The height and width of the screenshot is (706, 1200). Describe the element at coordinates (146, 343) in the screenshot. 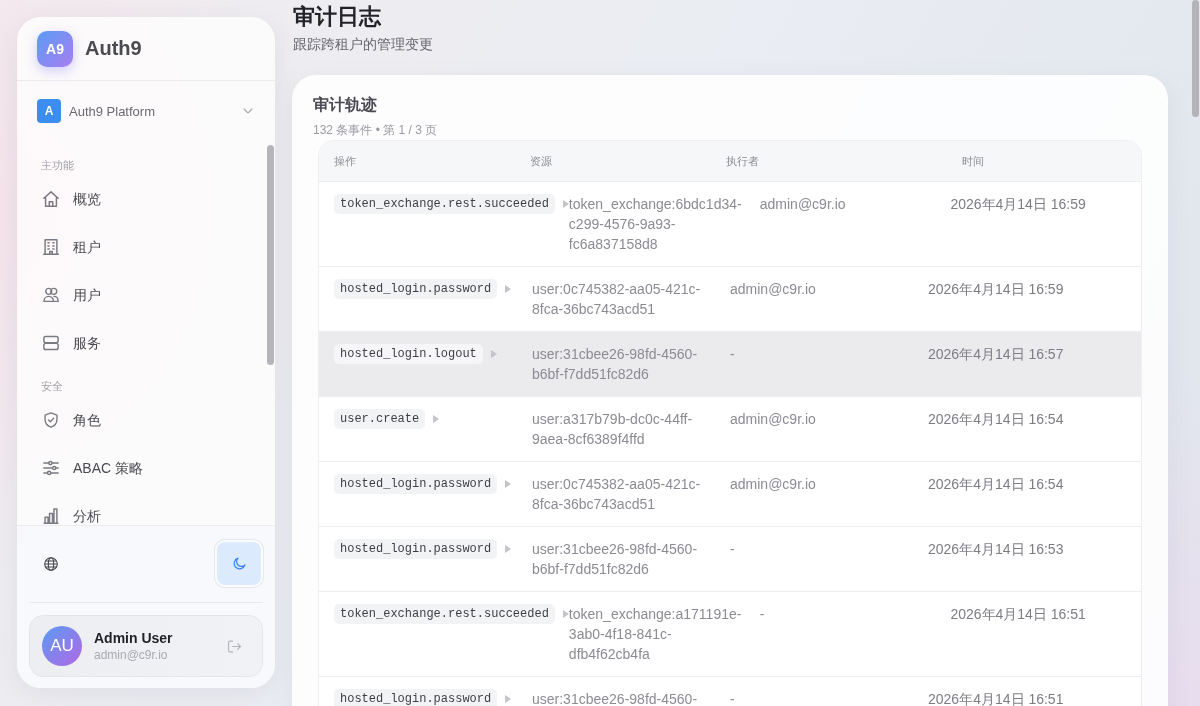

I see `nav-item: 服务` at that location.